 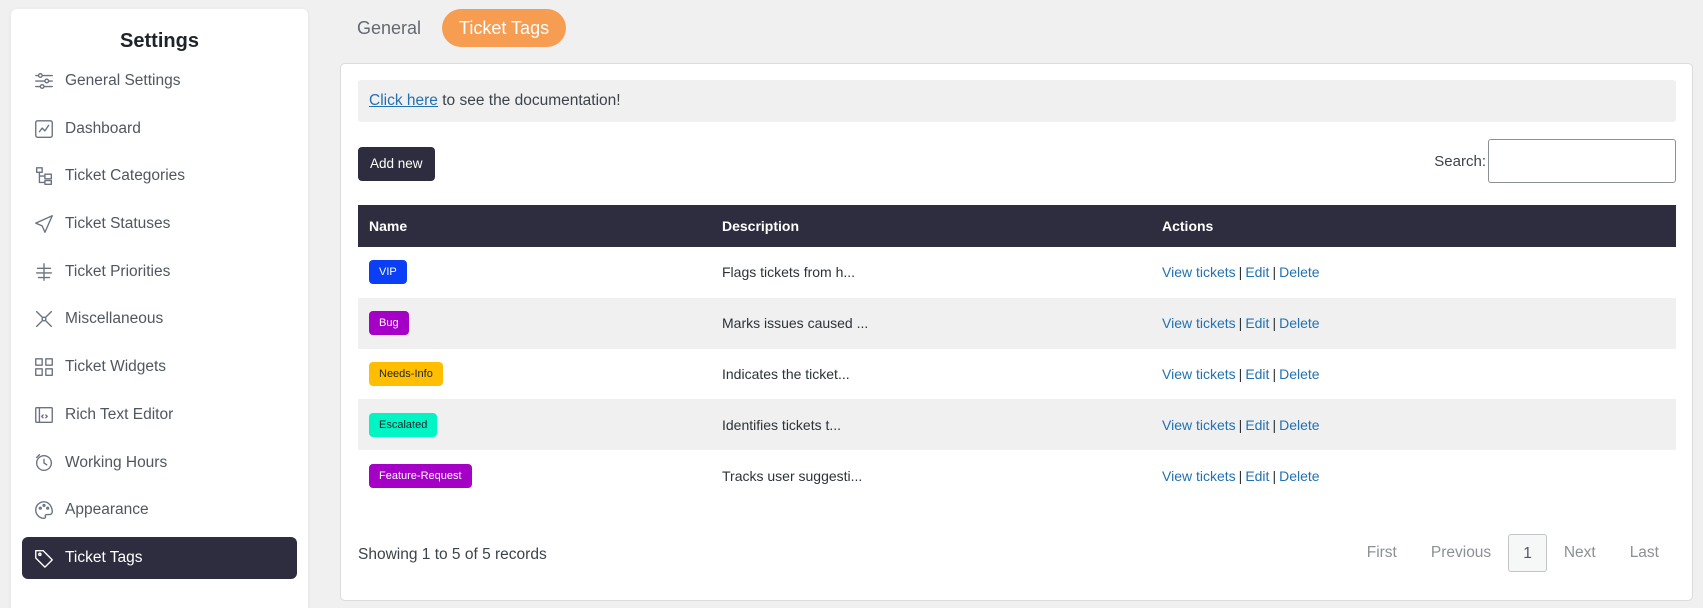 I want to click on sidebar-item-label: Ticket Categories, so click(x=125, y=176).